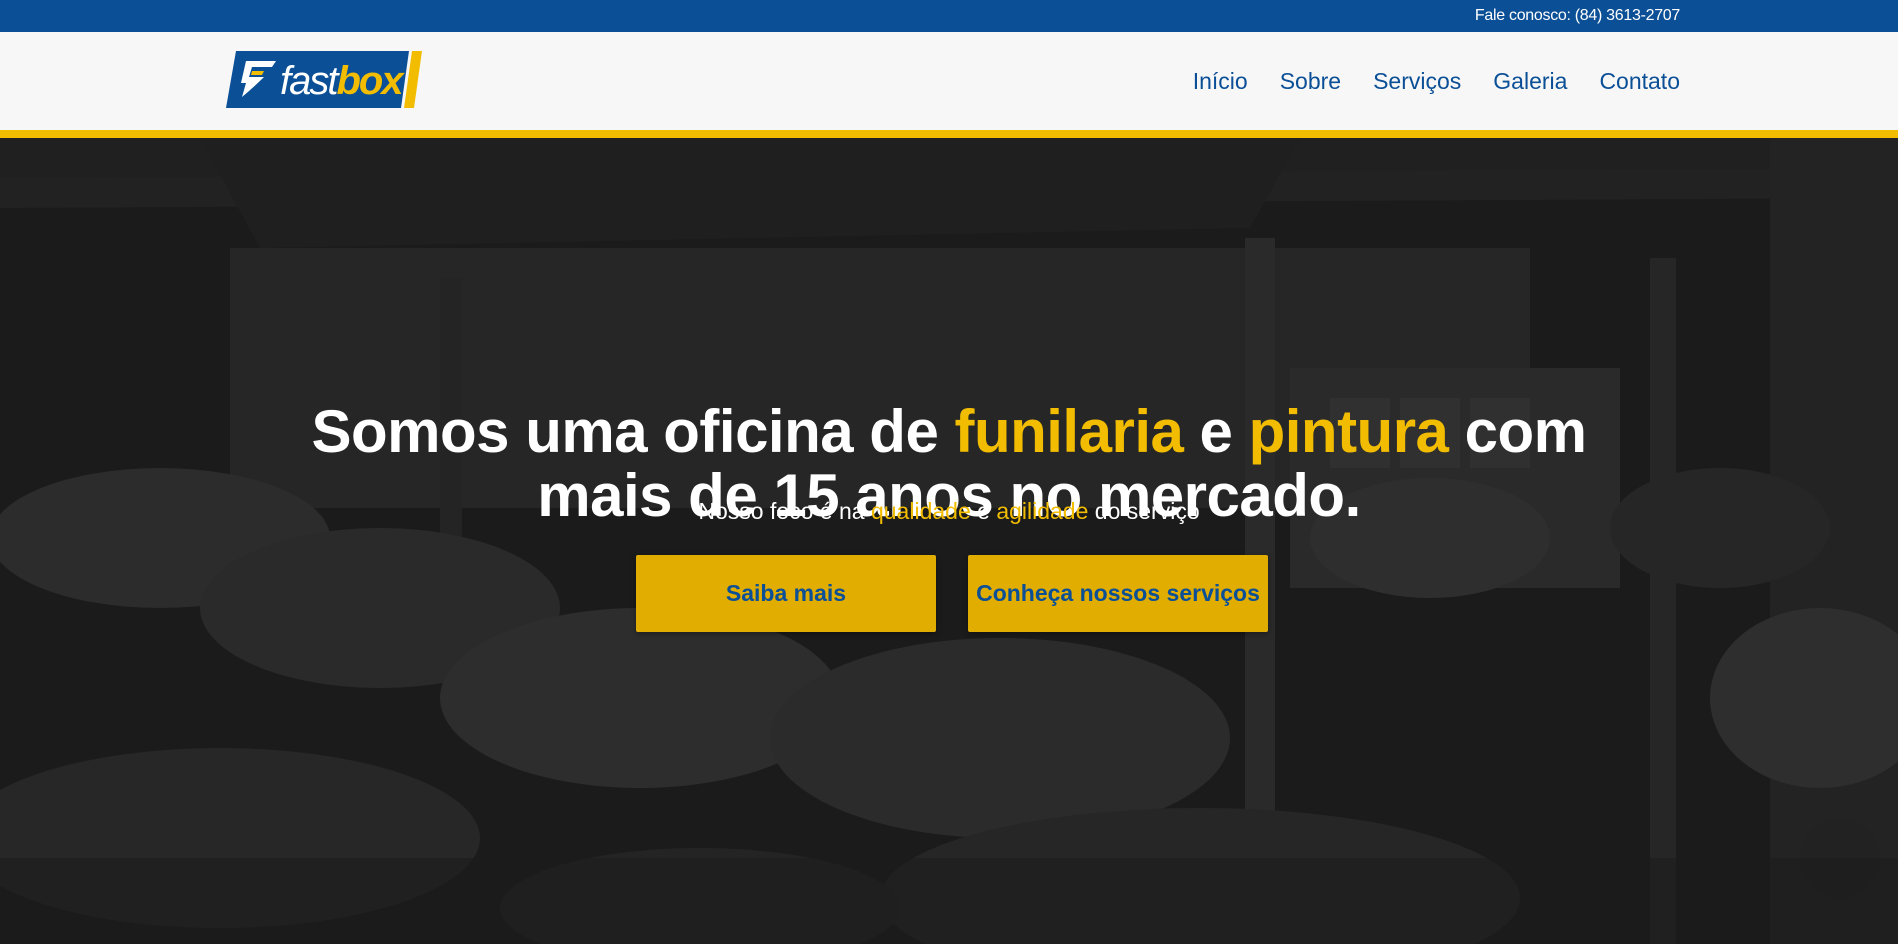  What do you see at coordinates (1310, 81) in the screenshot?
I see `nav-item-sobre: Sobre` at bounding box center [1310, 81].